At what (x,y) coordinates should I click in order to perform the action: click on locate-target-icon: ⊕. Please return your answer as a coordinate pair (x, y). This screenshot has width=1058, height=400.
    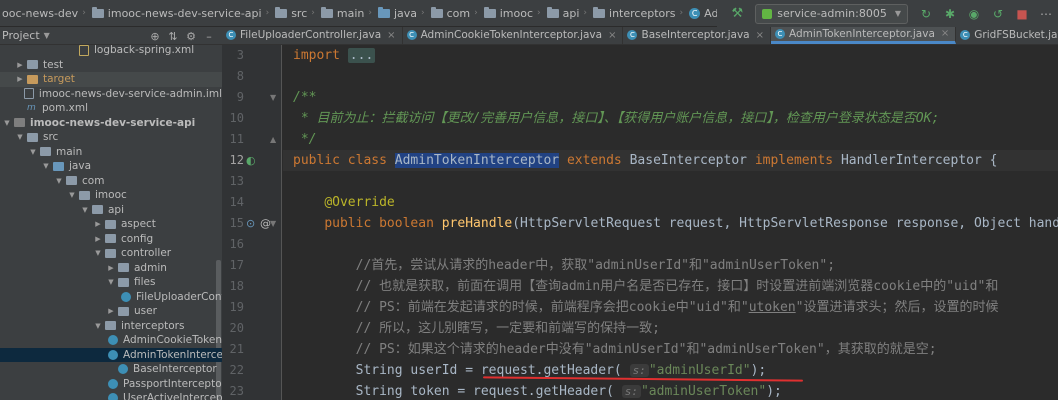
    Looking at the image, I should click on (155, 36).